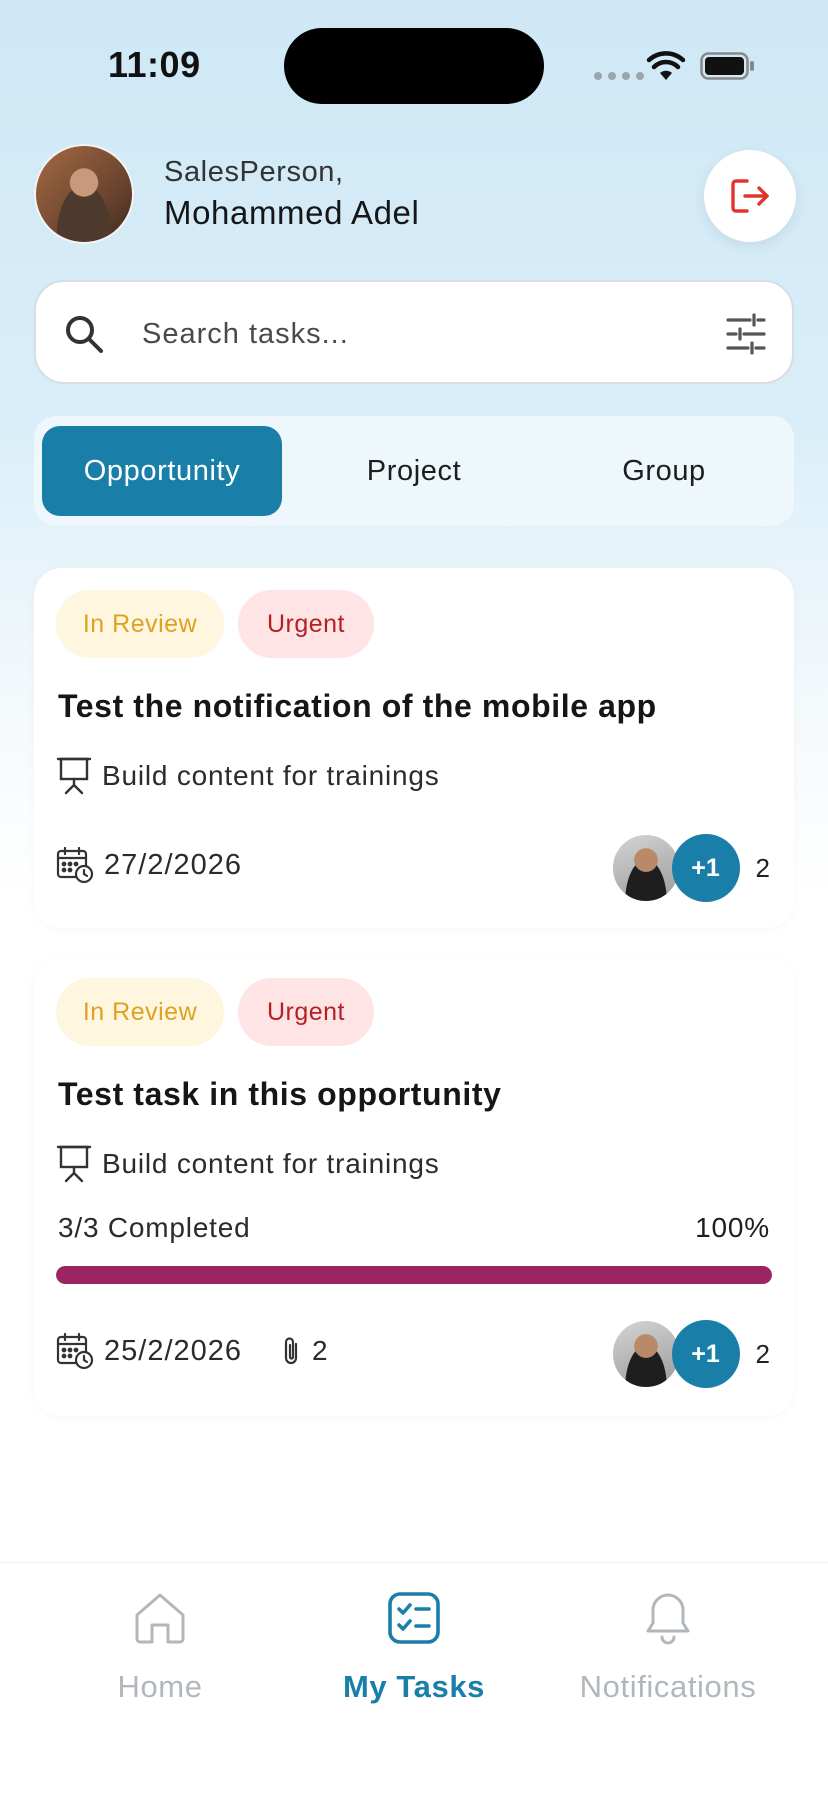  Describe the element at coordinates (320, 1350) in the screenshot. I see `attachment-count: 2` at that location.